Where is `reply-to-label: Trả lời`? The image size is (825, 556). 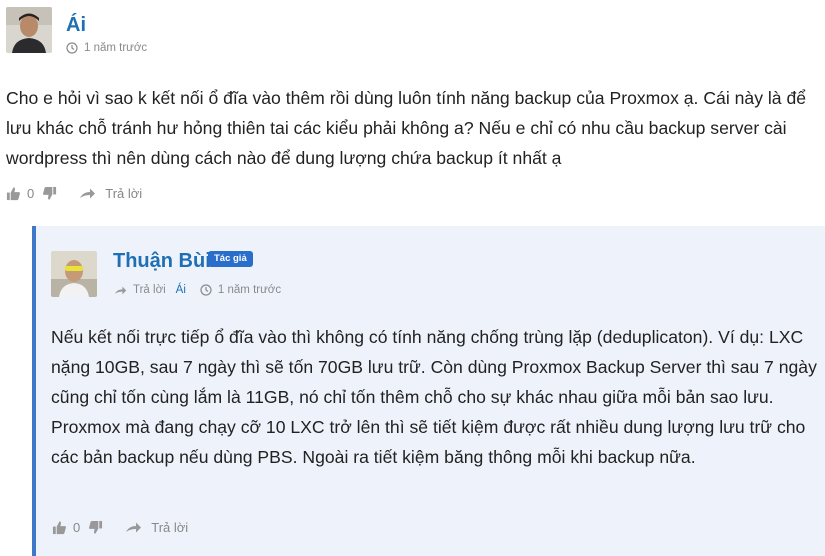
reply-to-label: Trả lời is located at coordinates (149, 290).